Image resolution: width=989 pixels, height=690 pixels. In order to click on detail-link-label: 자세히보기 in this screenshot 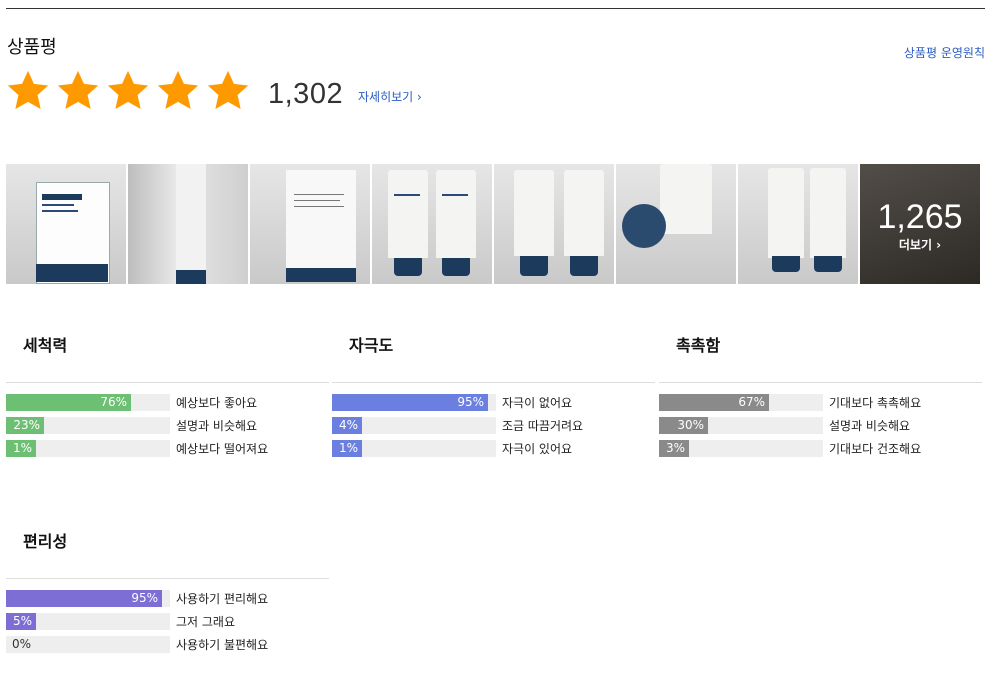, I will do `click(386, 97)`.